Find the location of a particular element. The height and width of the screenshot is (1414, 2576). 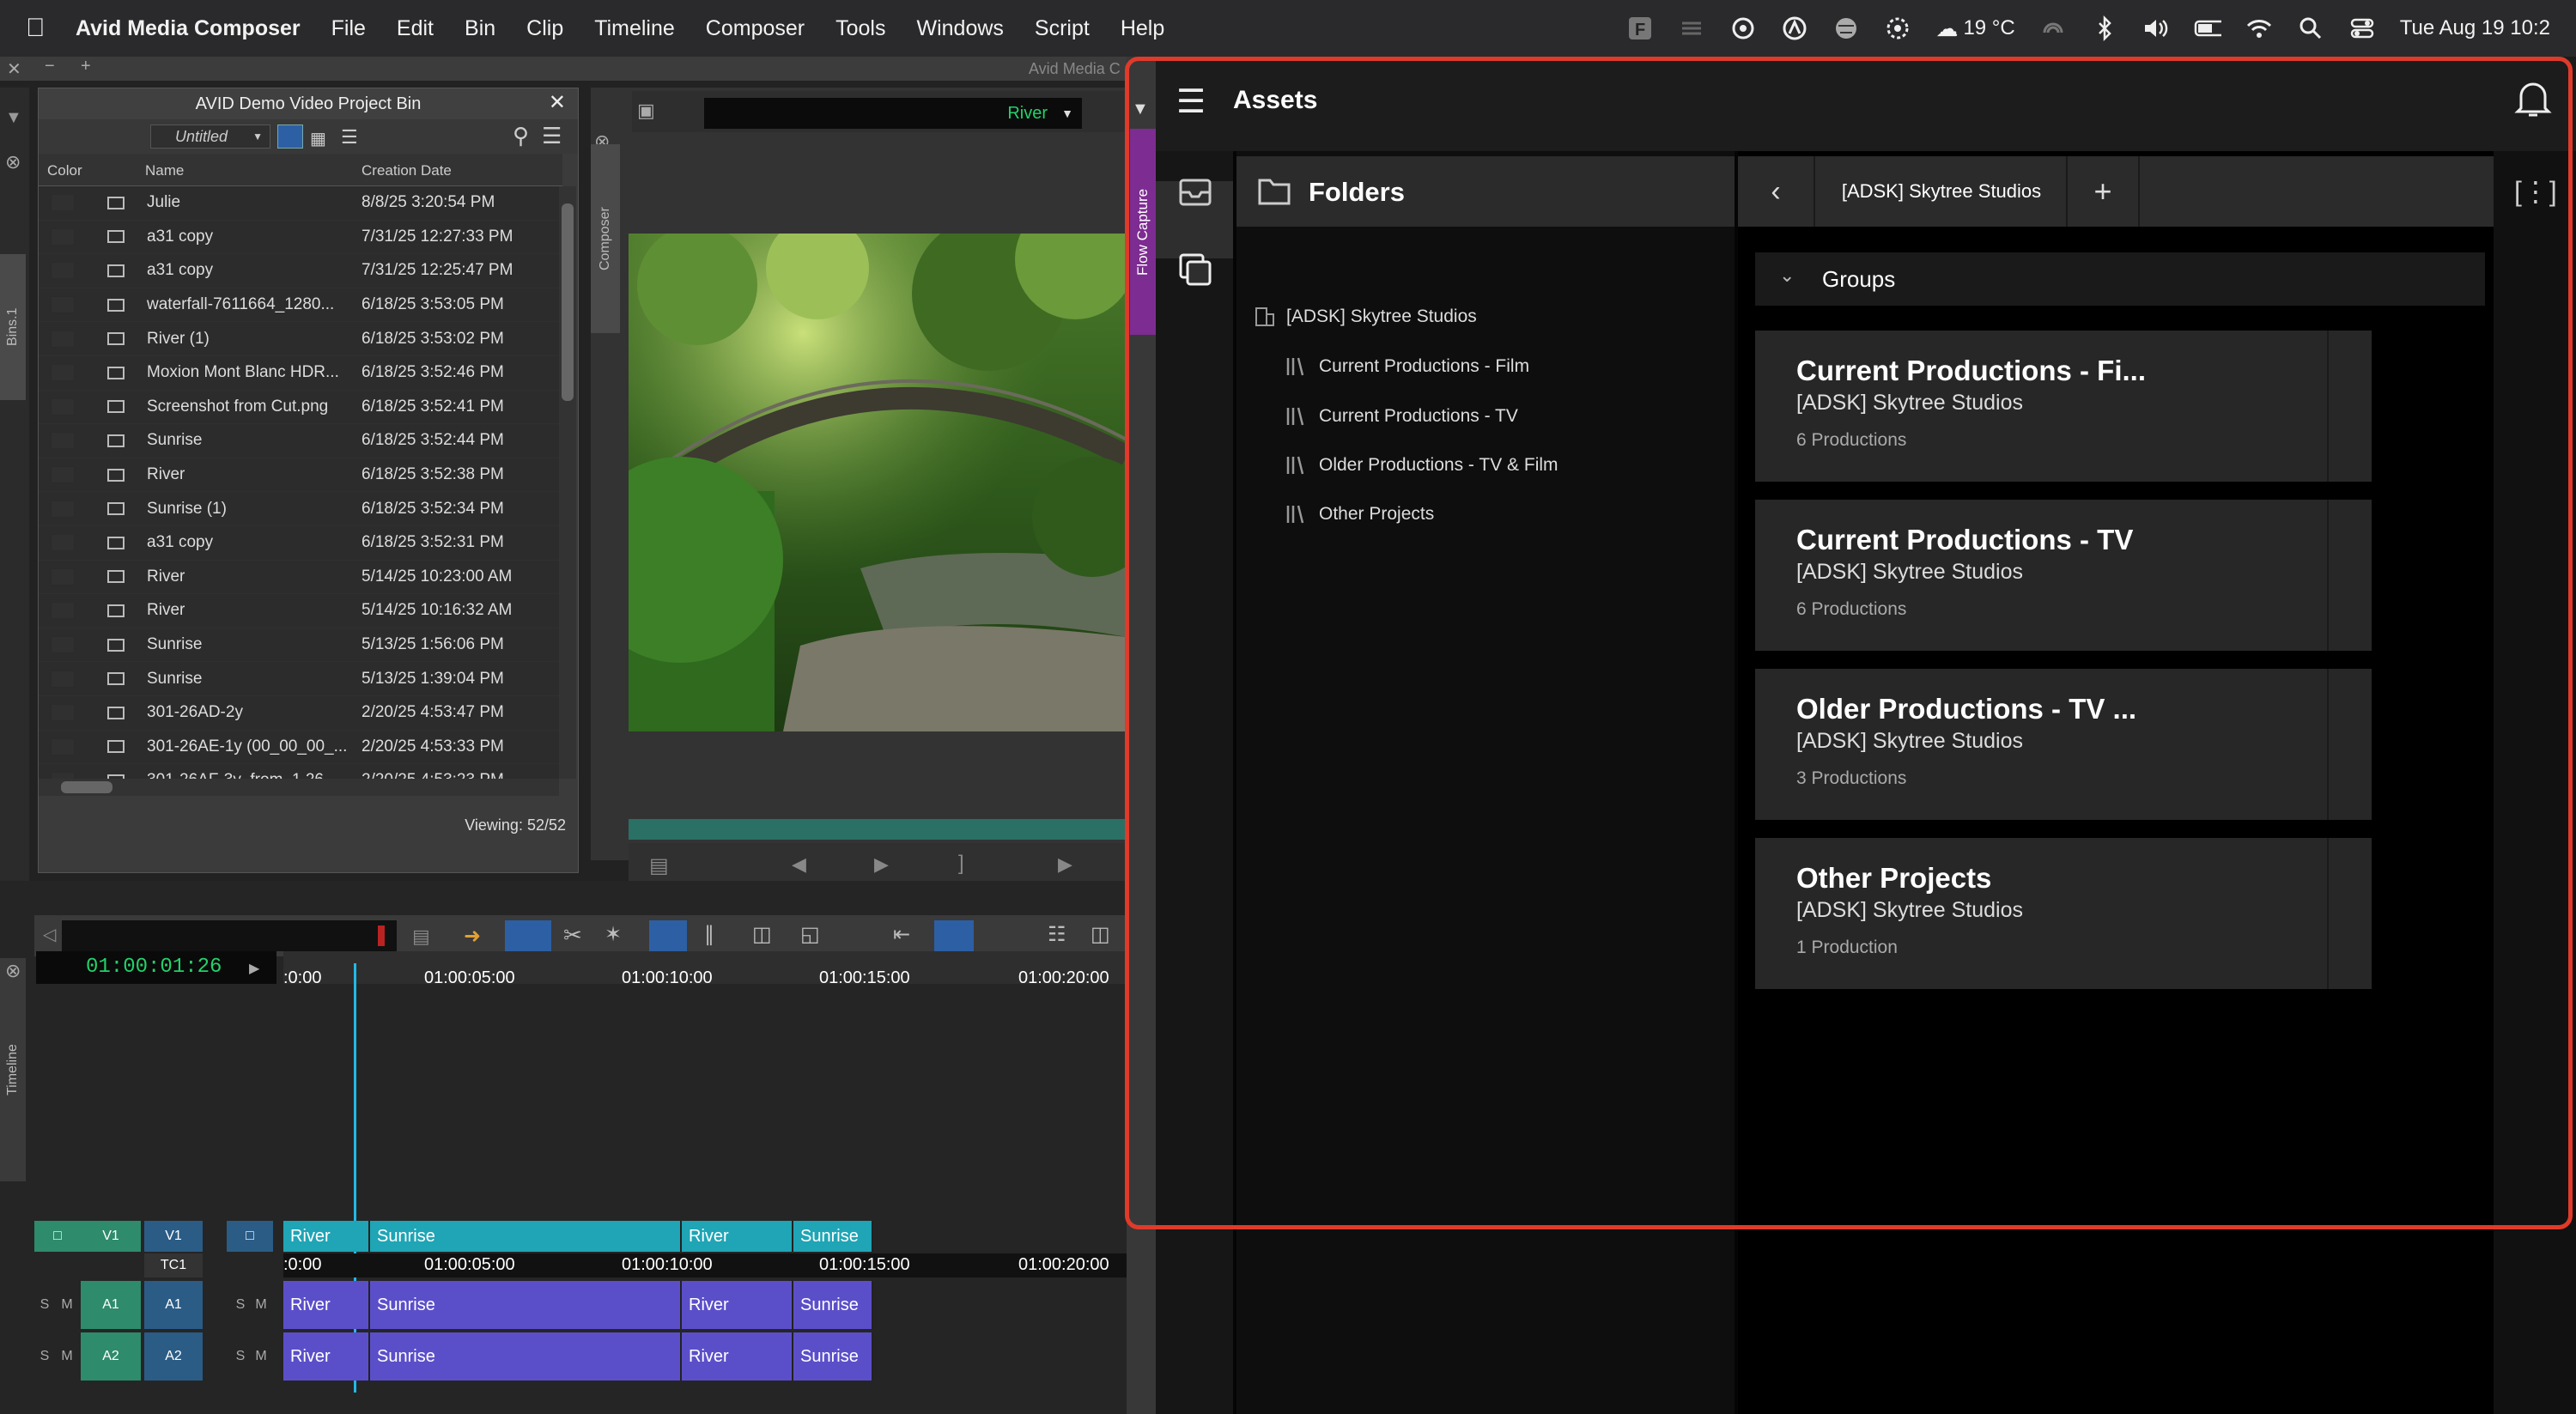

bin-menu-icon: ☰ is located at coordinates (552, 136).